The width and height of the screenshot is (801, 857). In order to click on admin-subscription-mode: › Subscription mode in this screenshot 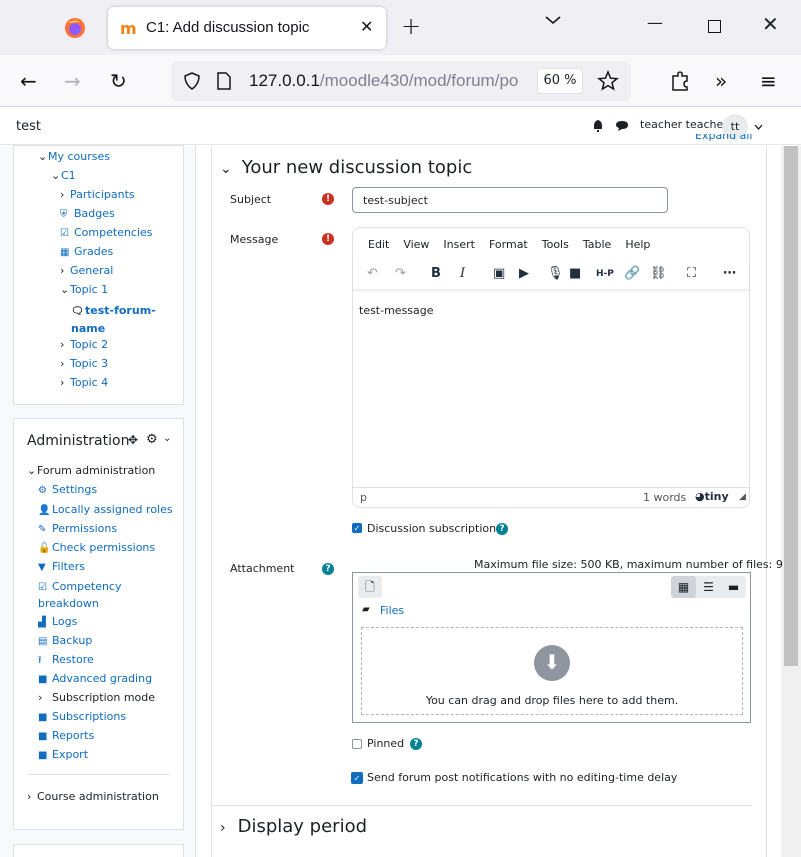, I will do `click(96, 697)`.